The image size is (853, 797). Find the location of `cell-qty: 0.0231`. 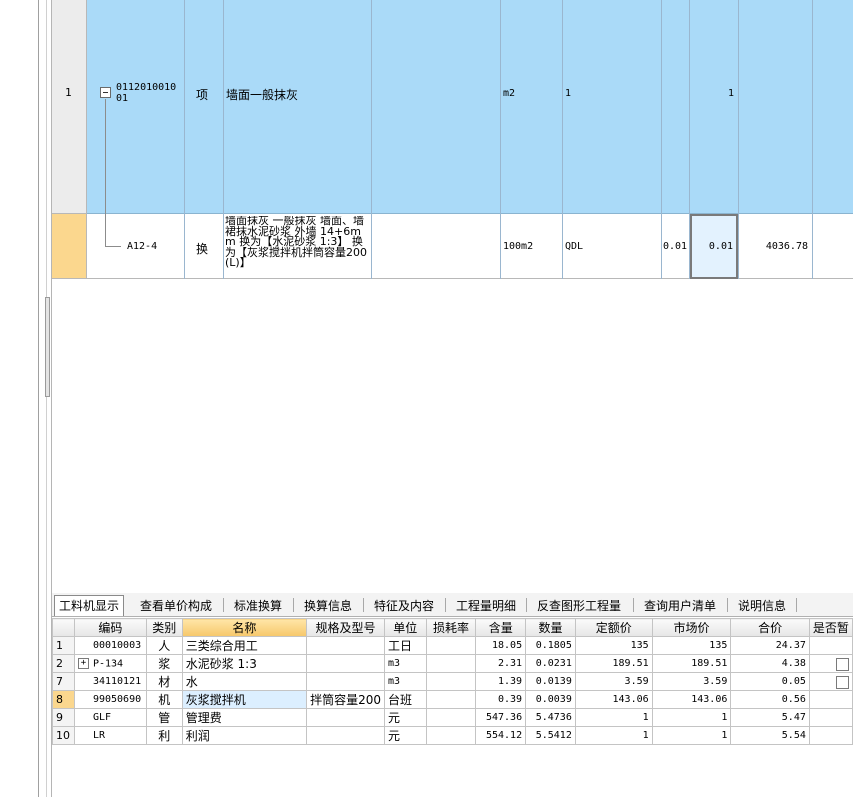

cell-qty: 0.0231 is located at coordinates (550, 663).